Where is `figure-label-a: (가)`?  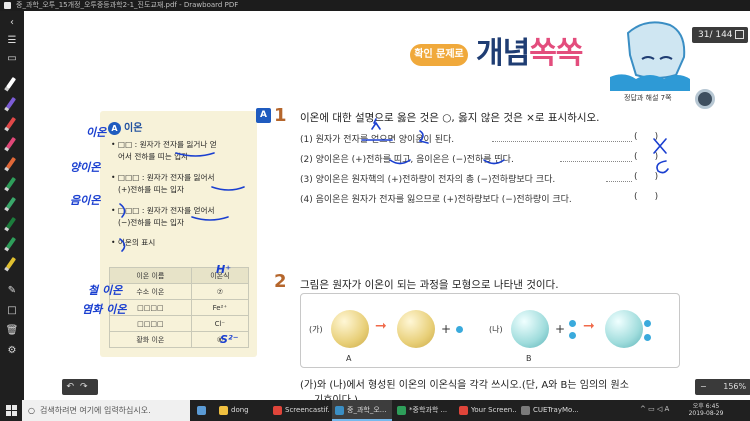 figure-label-a: (가) is located at coordinates (316, 329).